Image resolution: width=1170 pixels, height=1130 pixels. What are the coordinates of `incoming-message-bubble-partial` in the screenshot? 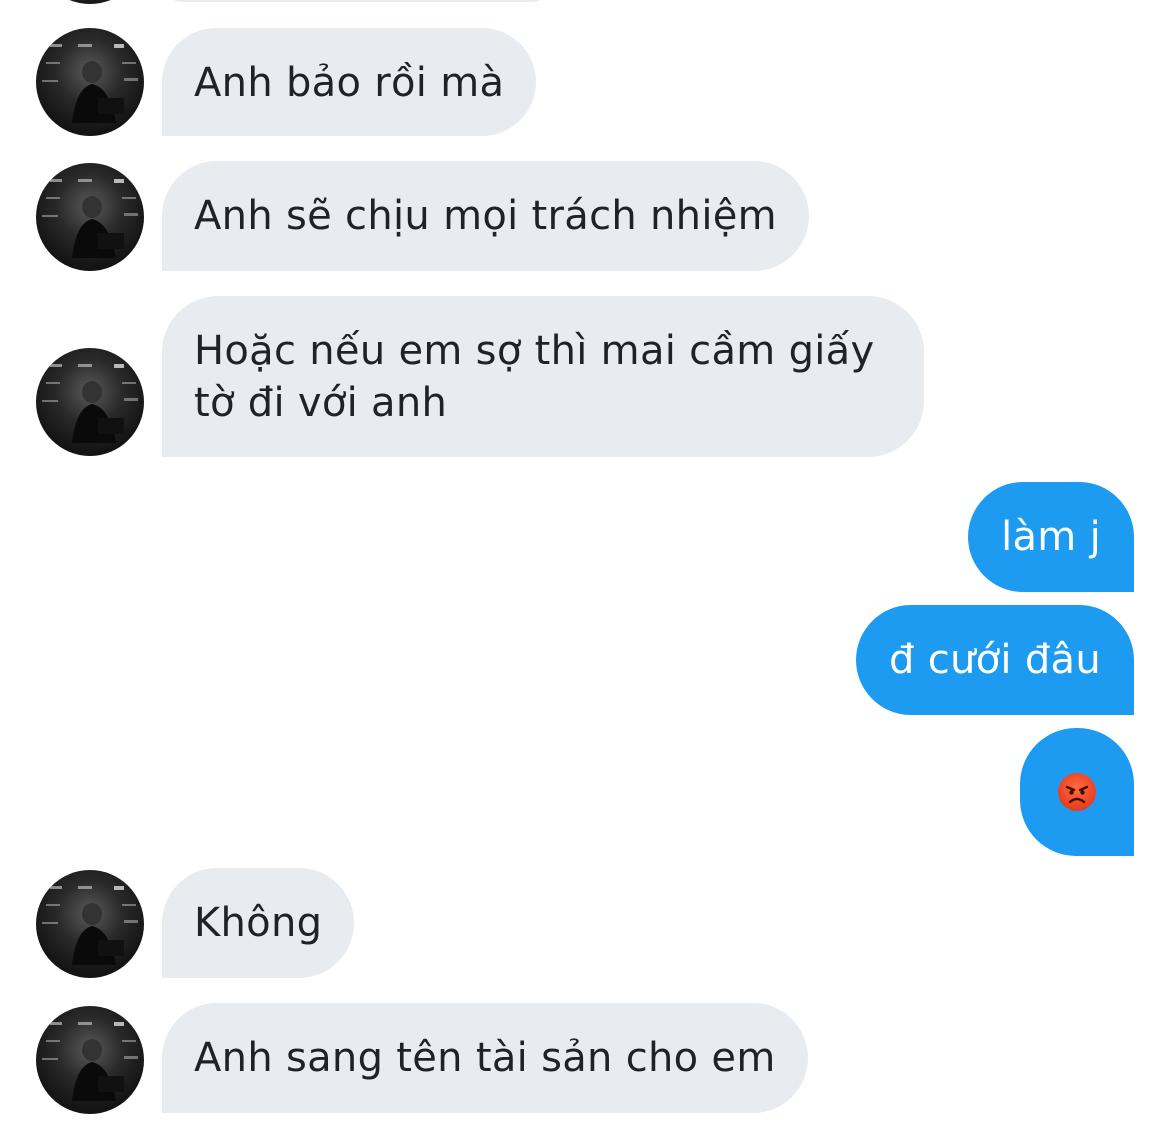 It's located at (357, 1).